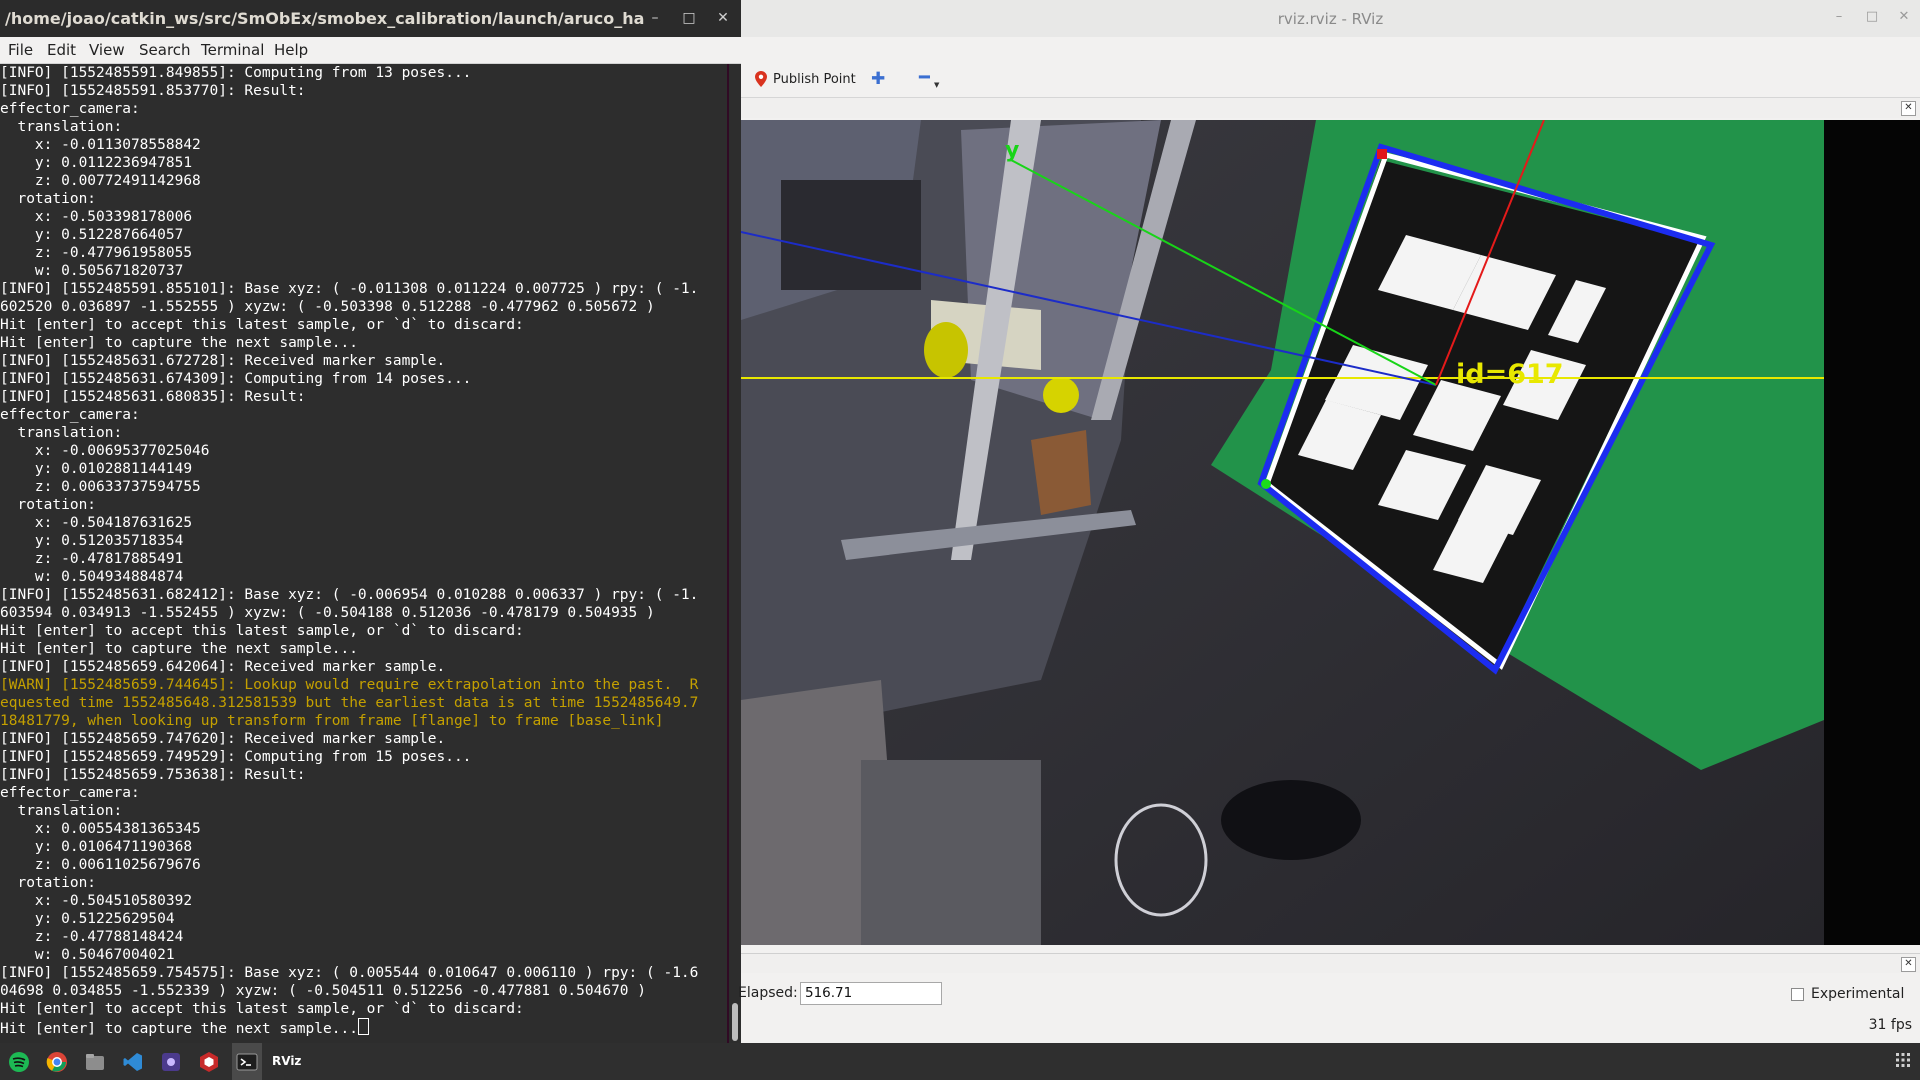  I want to click on terminal-line: y: 0.512287664057, so click(92, 235).